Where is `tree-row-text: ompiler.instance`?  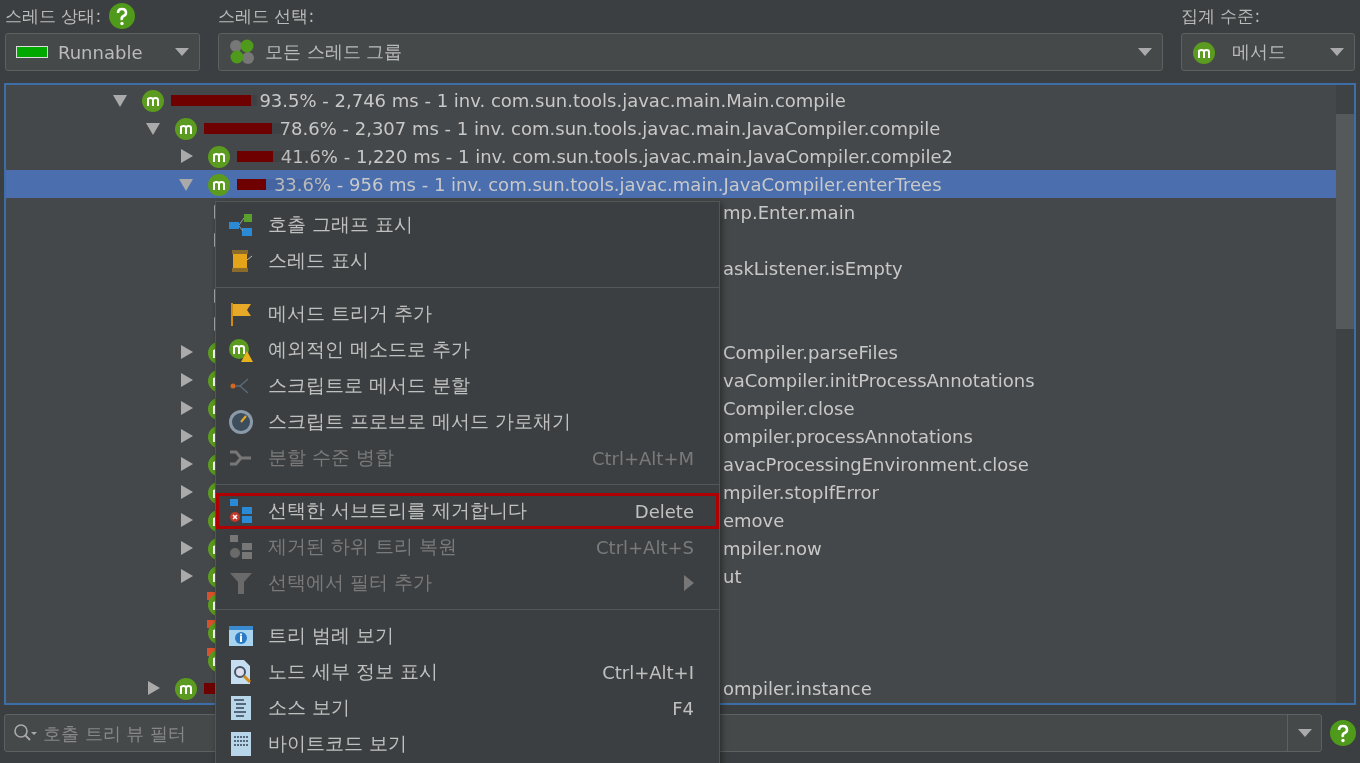 tree-row-text: ompiler.instance is located at coordinates (797, 688).